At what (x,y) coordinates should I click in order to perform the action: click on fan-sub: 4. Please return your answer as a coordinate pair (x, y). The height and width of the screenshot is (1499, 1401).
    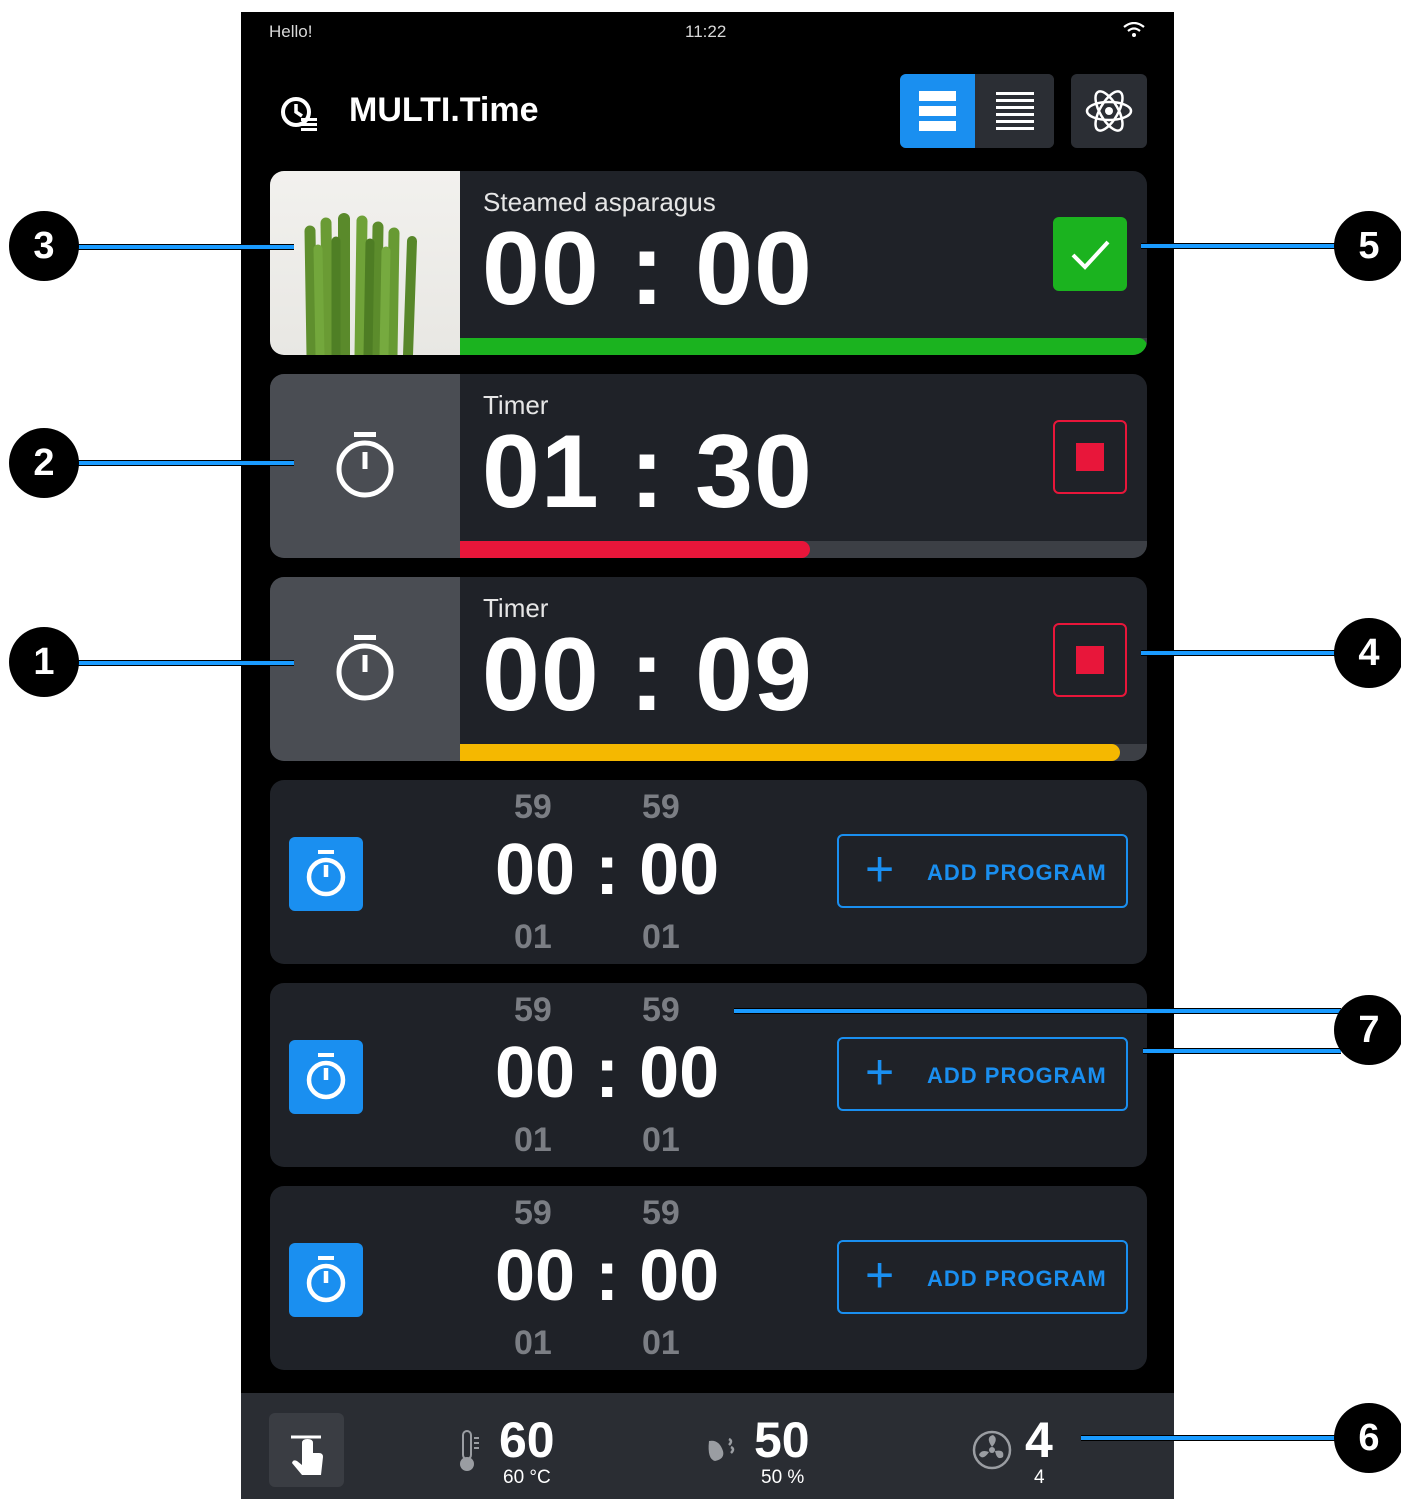
    Looking at the image, I should click on (1039, 1477).